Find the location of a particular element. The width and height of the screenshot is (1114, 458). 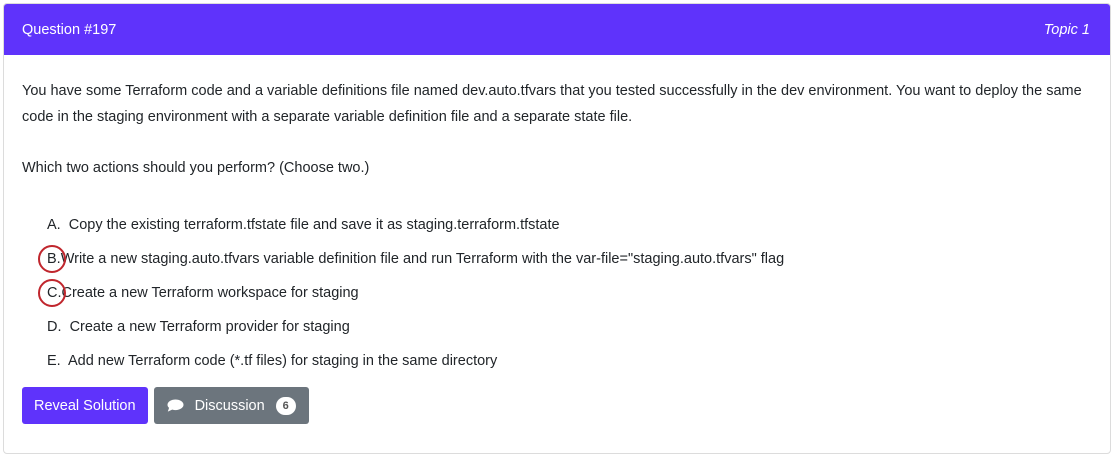

choice-letter: B. is located at coordinates (54, 259).